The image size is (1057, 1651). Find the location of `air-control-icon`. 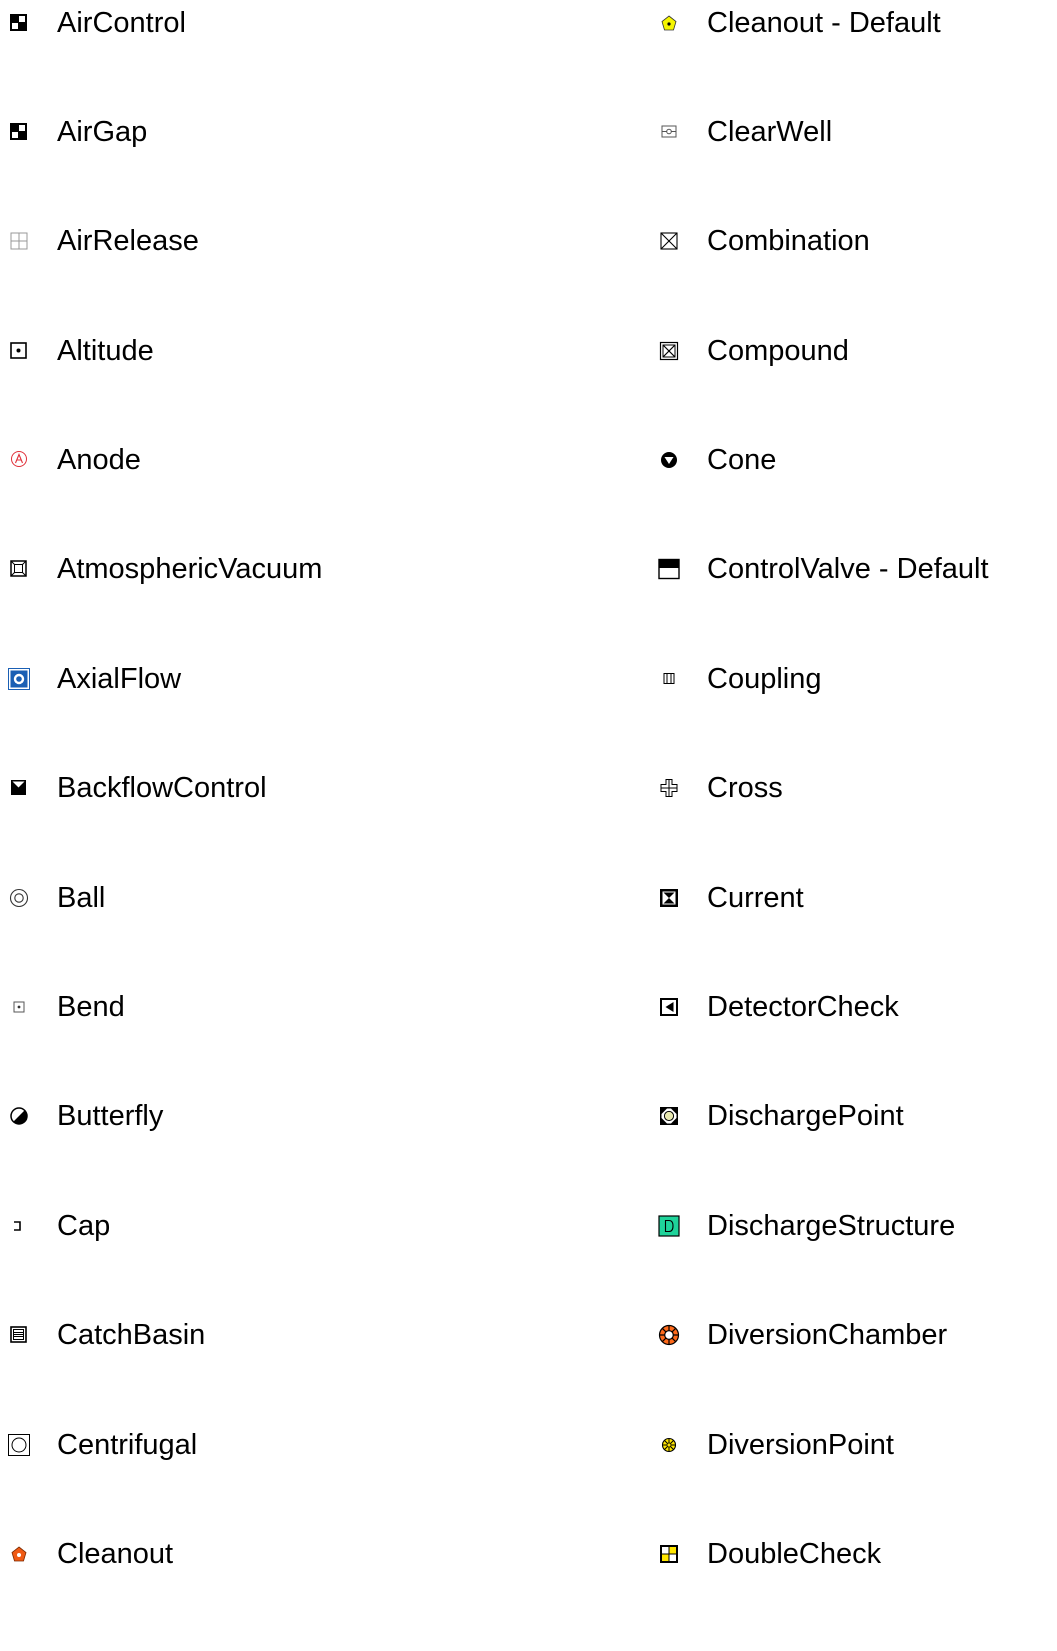

air-control-icon is located at coordinates (19, 23).